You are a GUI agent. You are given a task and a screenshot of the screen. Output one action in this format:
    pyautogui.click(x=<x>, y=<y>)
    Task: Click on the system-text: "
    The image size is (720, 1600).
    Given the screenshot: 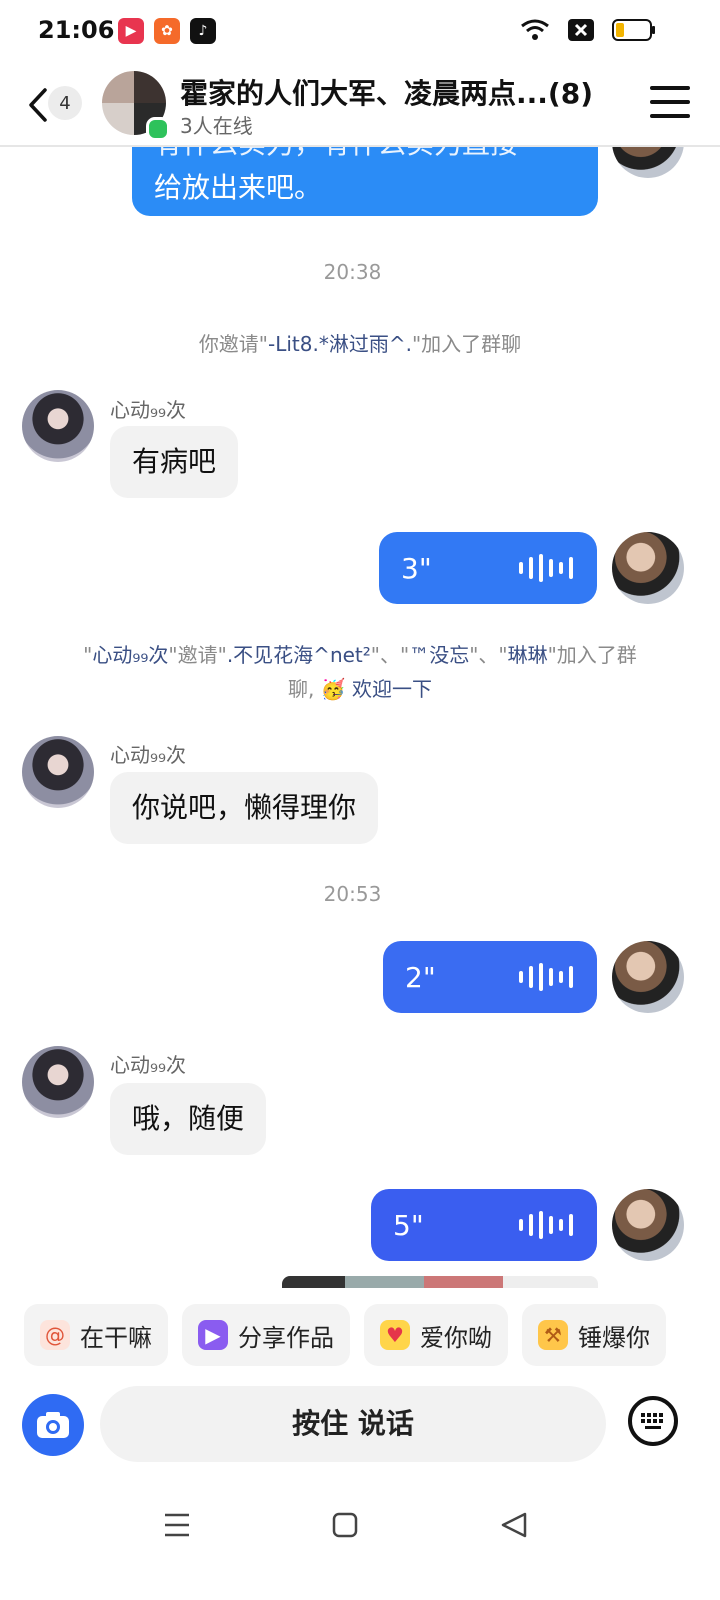 What is the action you would take?
    pyautogui.click(x=88, y=655)
    